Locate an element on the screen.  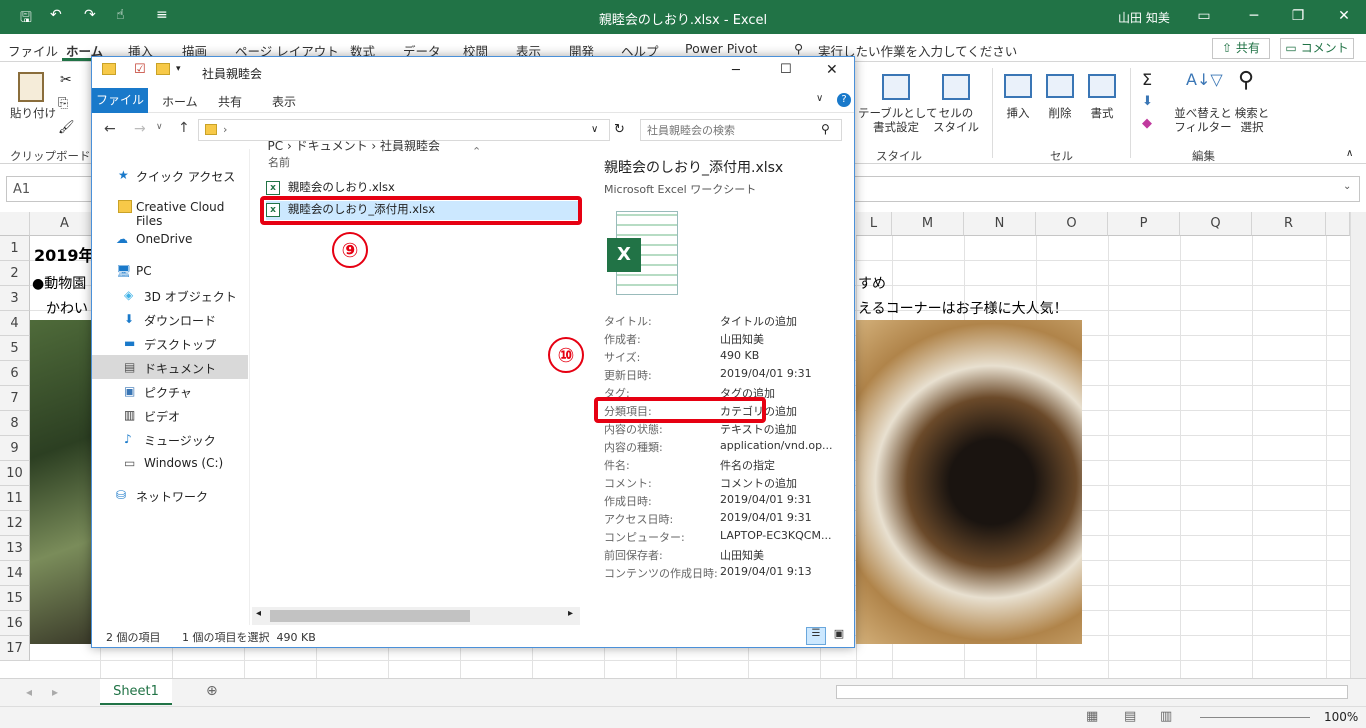
row-header: 2 is located at coordinates (15, 273).